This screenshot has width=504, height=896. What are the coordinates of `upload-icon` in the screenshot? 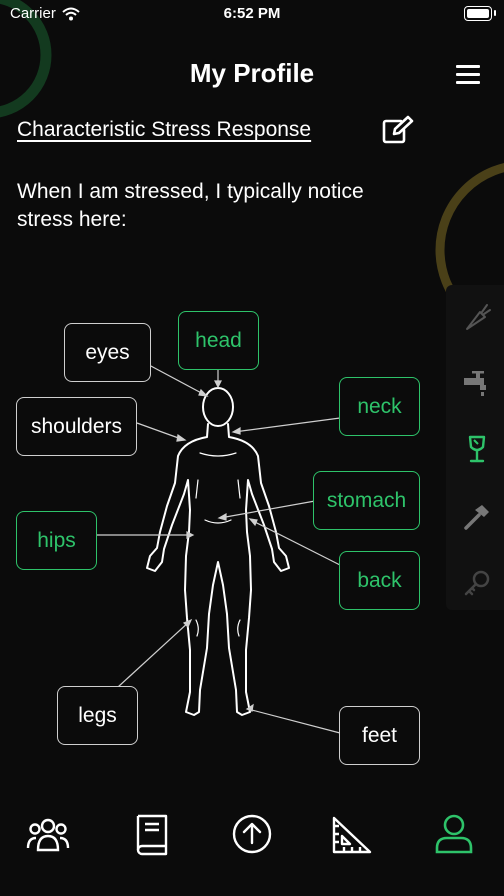 It's located at (252, 834).